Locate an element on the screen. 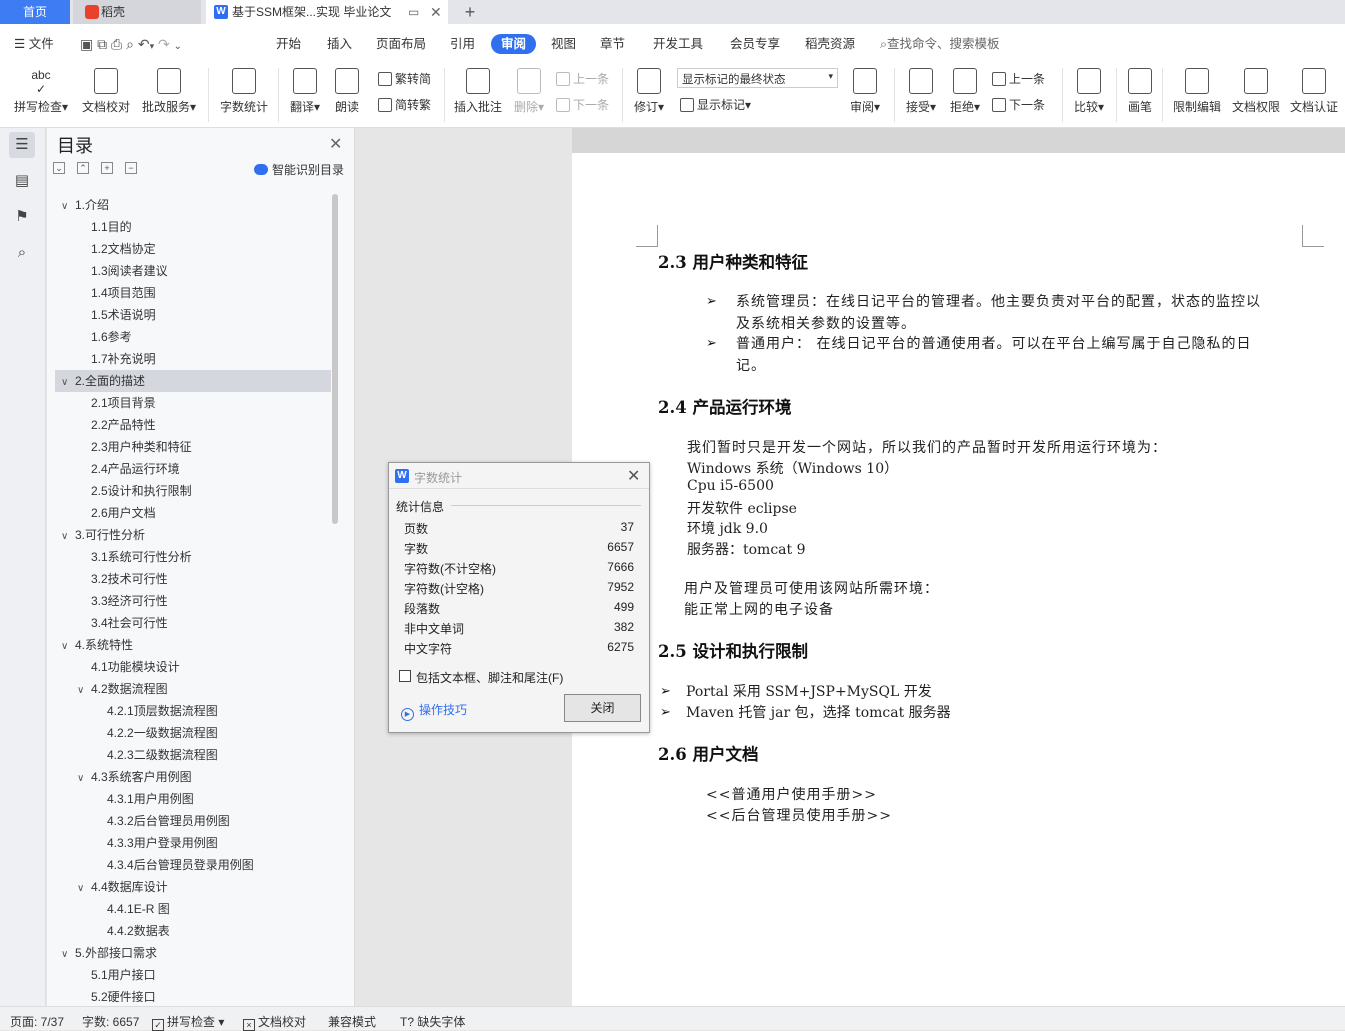  menu-insert: 插入 is located at coordinates (339, 44).